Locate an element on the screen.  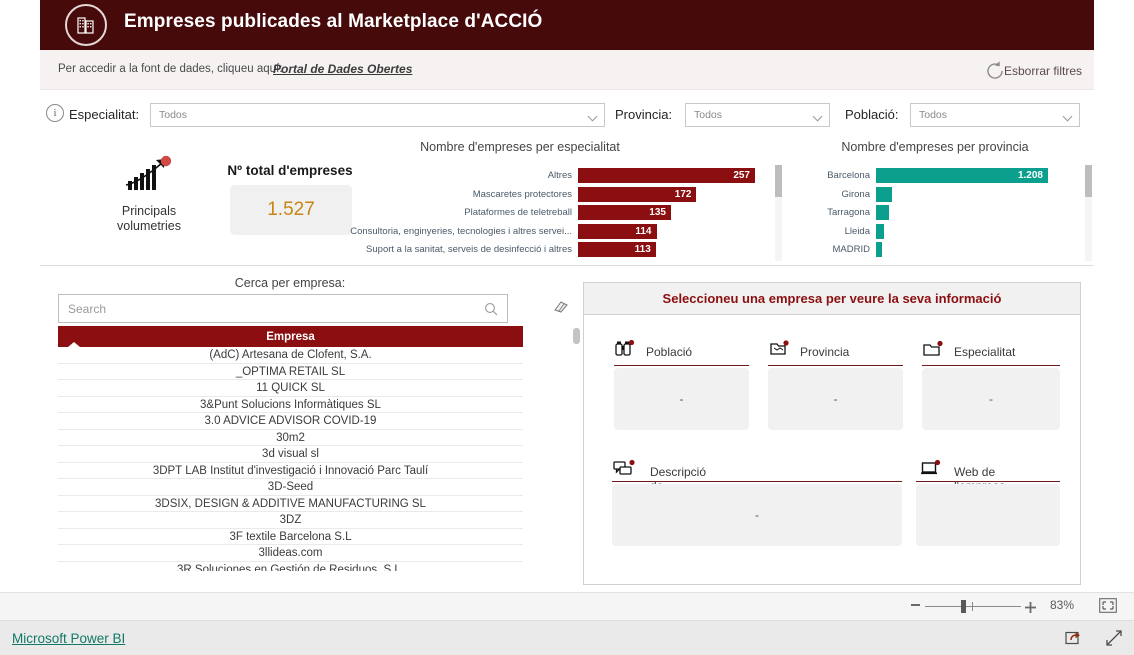
table-row: 3DZ is located at coordinates (290, 520).